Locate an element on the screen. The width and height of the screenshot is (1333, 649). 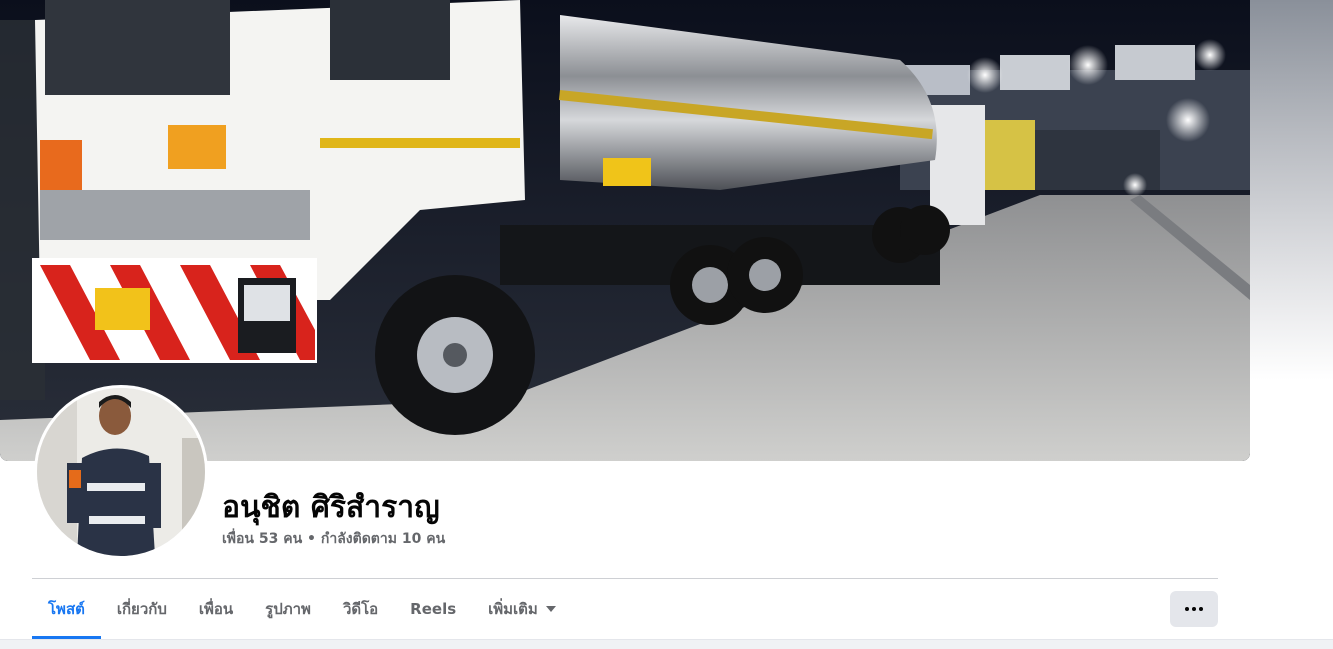
more-options-button is located at coordinates (1194, 609).